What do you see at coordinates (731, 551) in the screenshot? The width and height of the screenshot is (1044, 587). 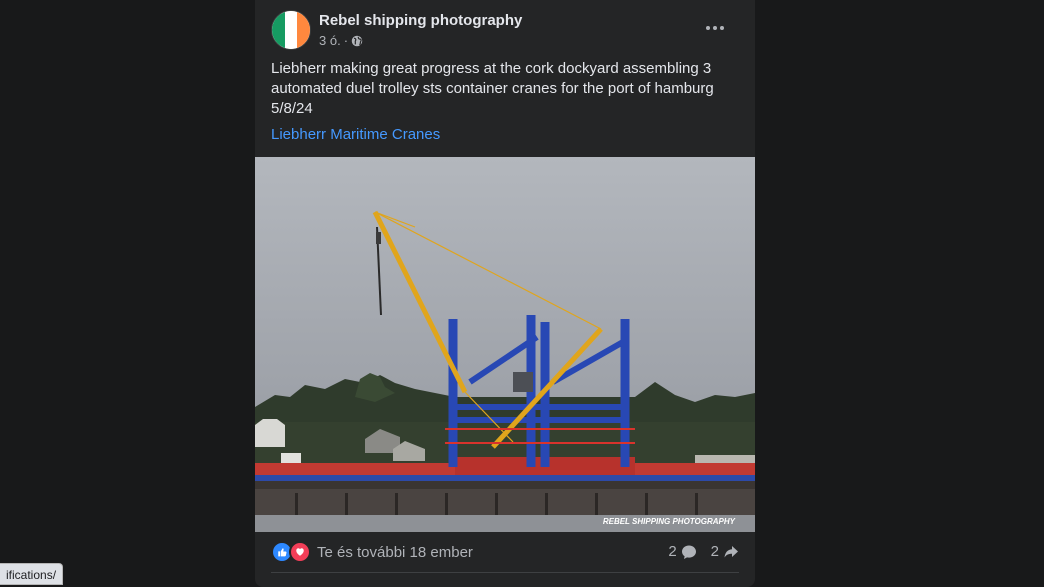 I see `share-icon` at bounding box center [731, 551].